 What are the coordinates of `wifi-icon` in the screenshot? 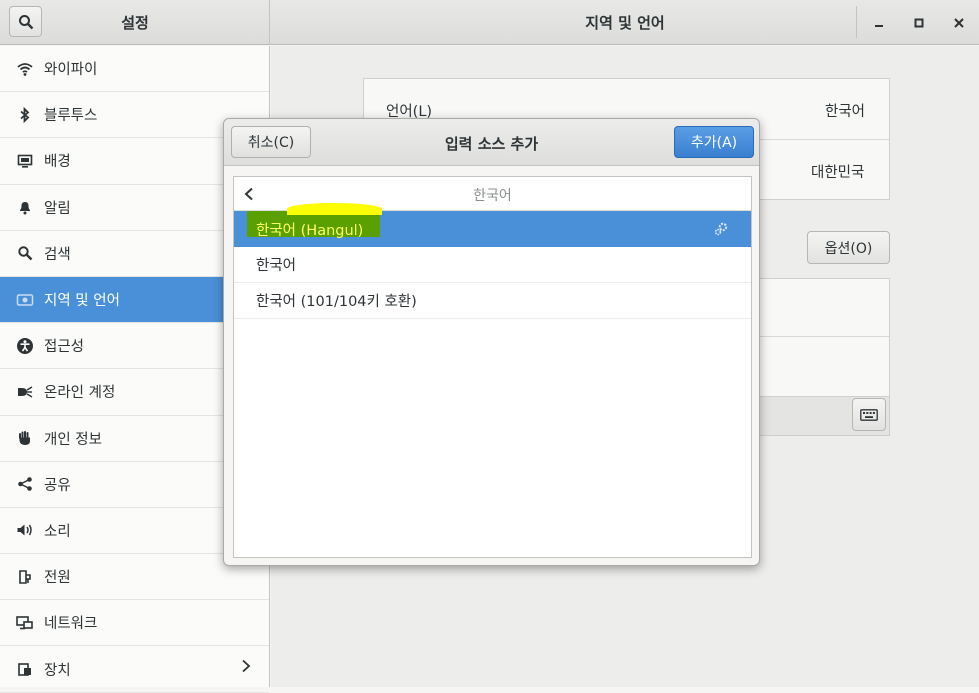 It's located at (25, 69).